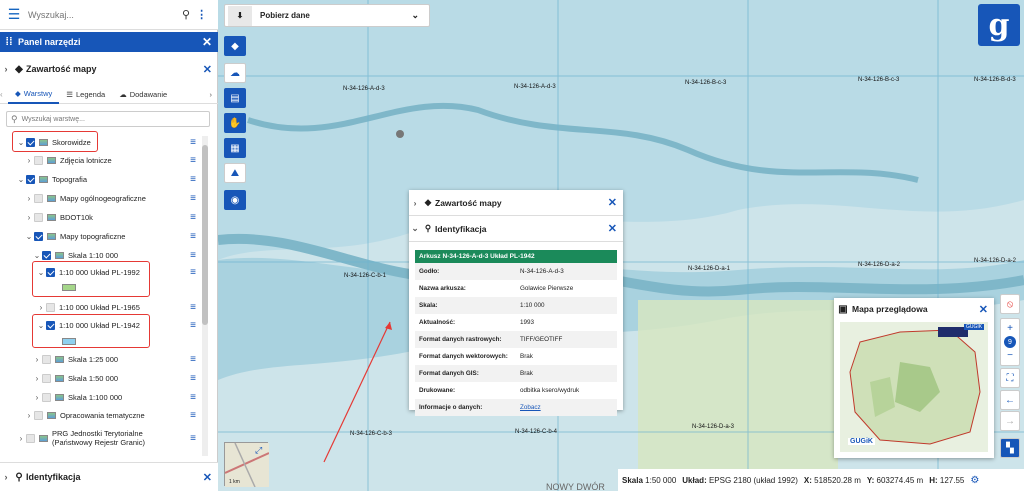 The width and height of the screenshot is (1024, 491). I want to click on camera-tool-button: ◉, so click(235, 200).